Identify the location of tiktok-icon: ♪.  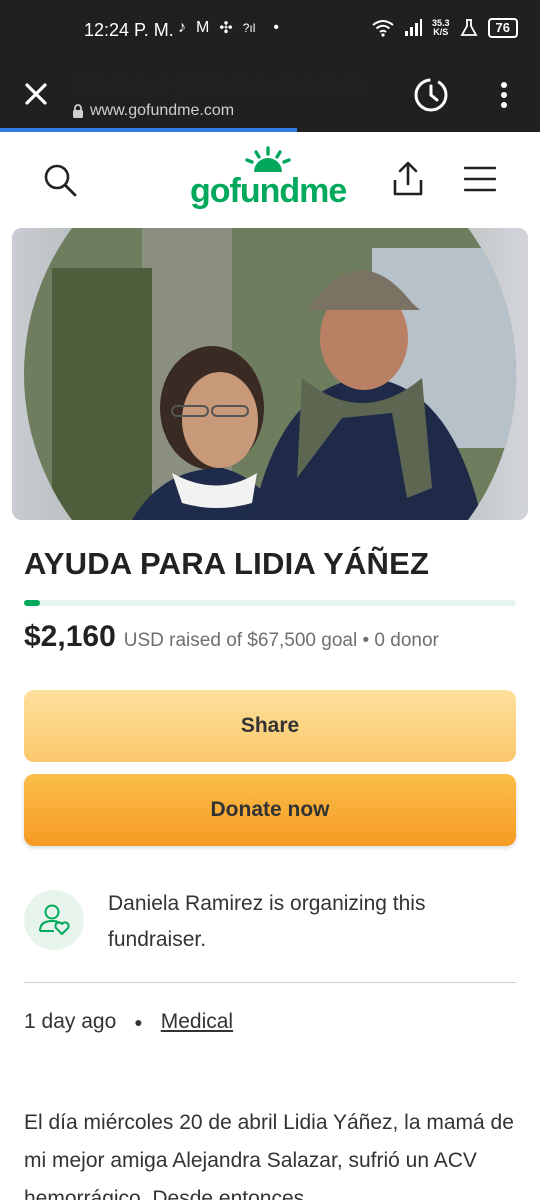
(182, 27).